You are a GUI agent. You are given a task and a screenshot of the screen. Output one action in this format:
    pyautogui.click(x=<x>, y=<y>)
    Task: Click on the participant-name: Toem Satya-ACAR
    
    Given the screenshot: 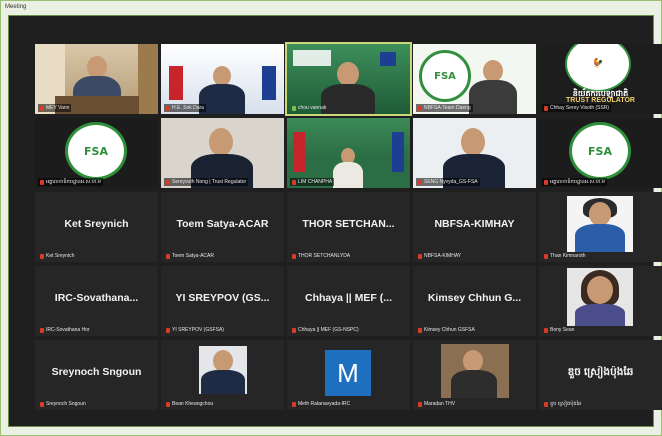 What is the action you would take?
    pyautogui.click(x=190, y=256)
    